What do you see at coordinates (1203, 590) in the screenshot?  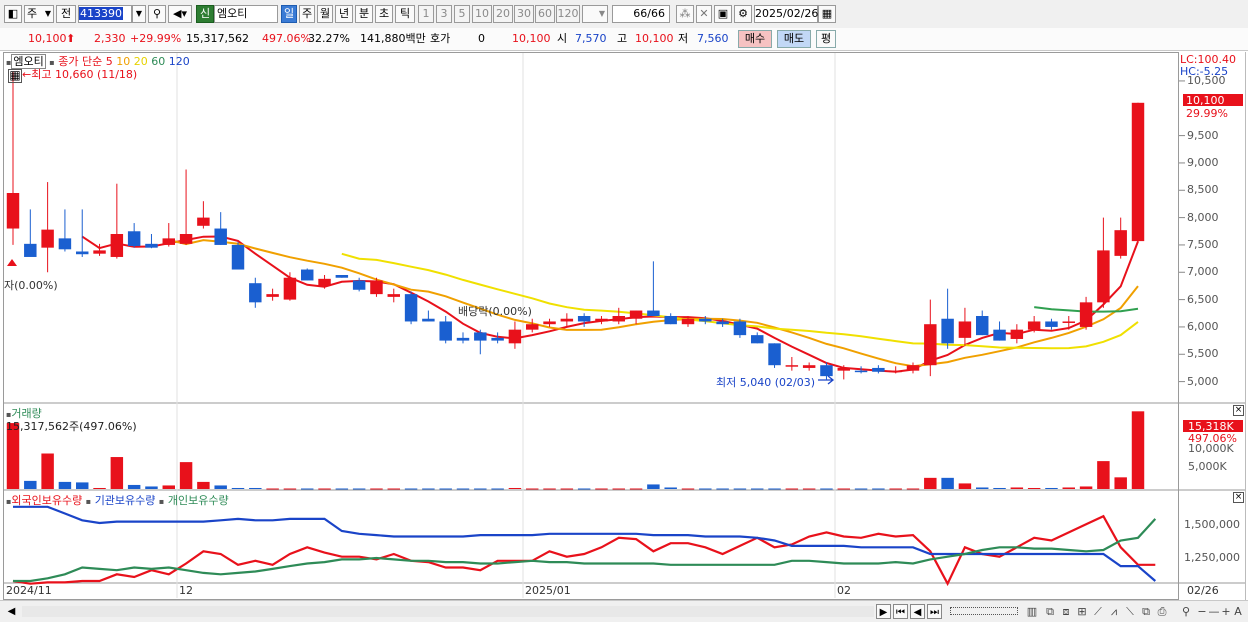 I see `x-label-end: 02/26` at bounding box center [1203, 590].